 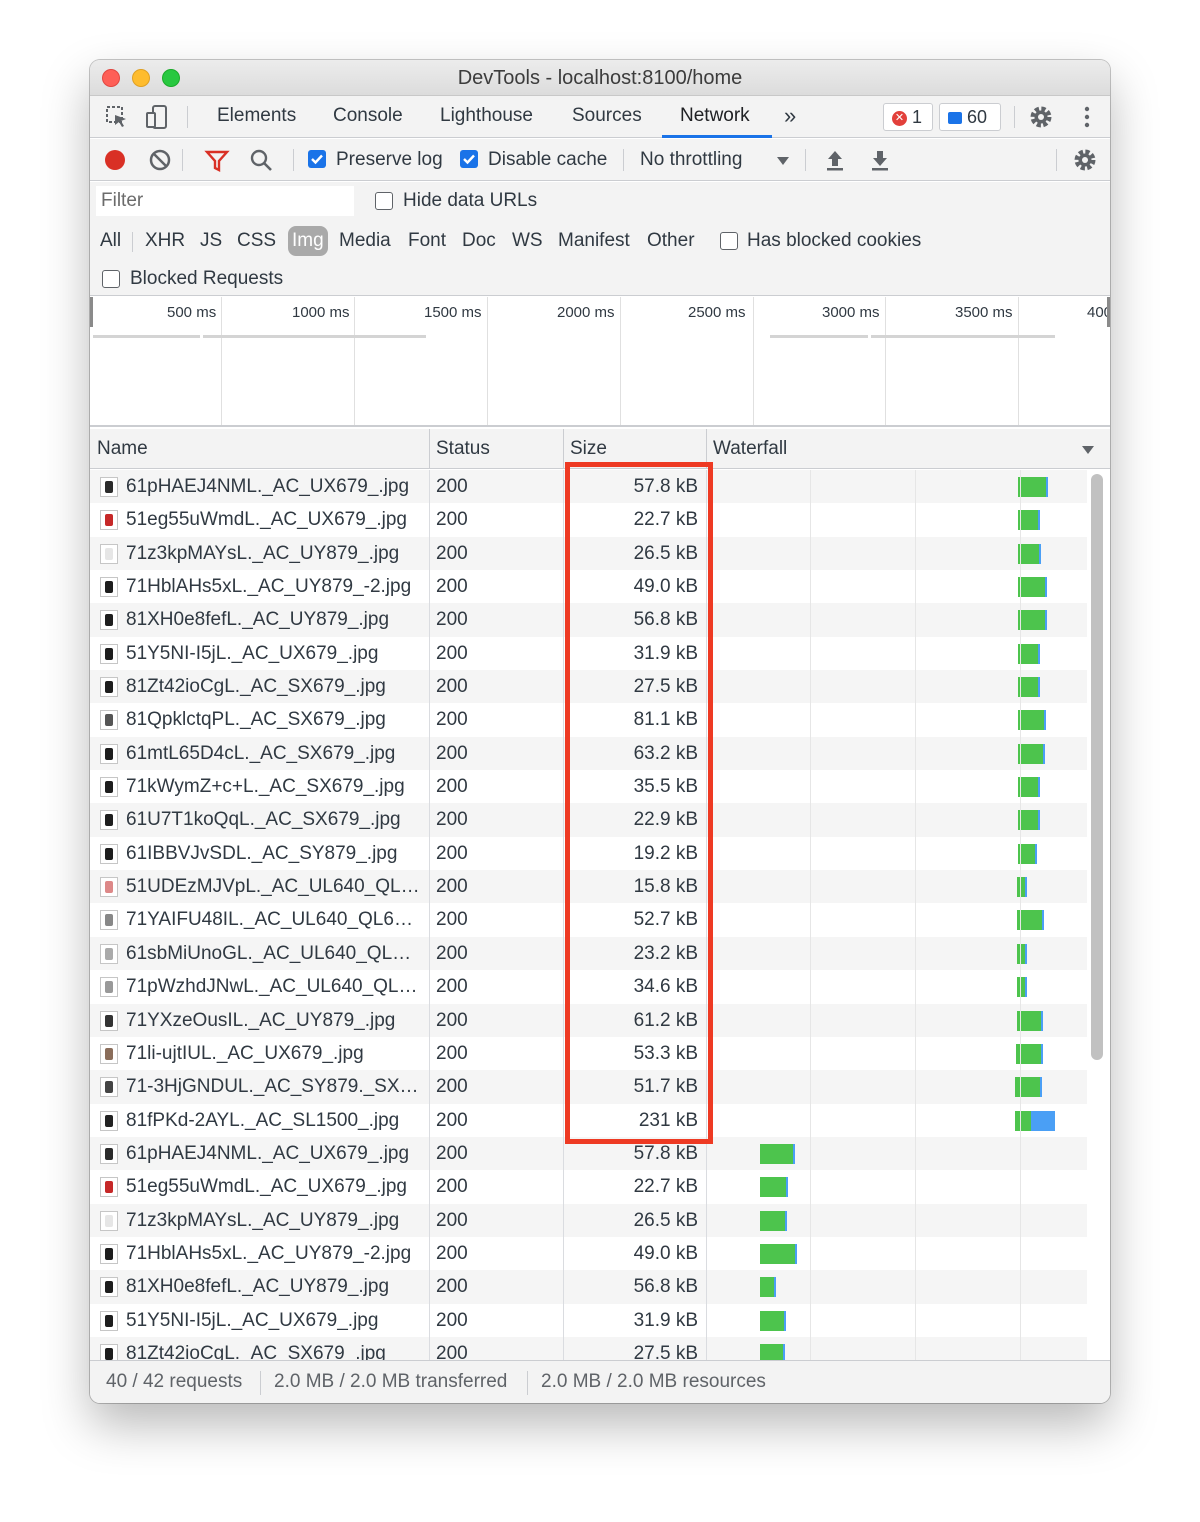 What do you see at coordinates (308, 241) in the screenshot?
I see `filter-type-img: Img` at bounding box center [308, 241].